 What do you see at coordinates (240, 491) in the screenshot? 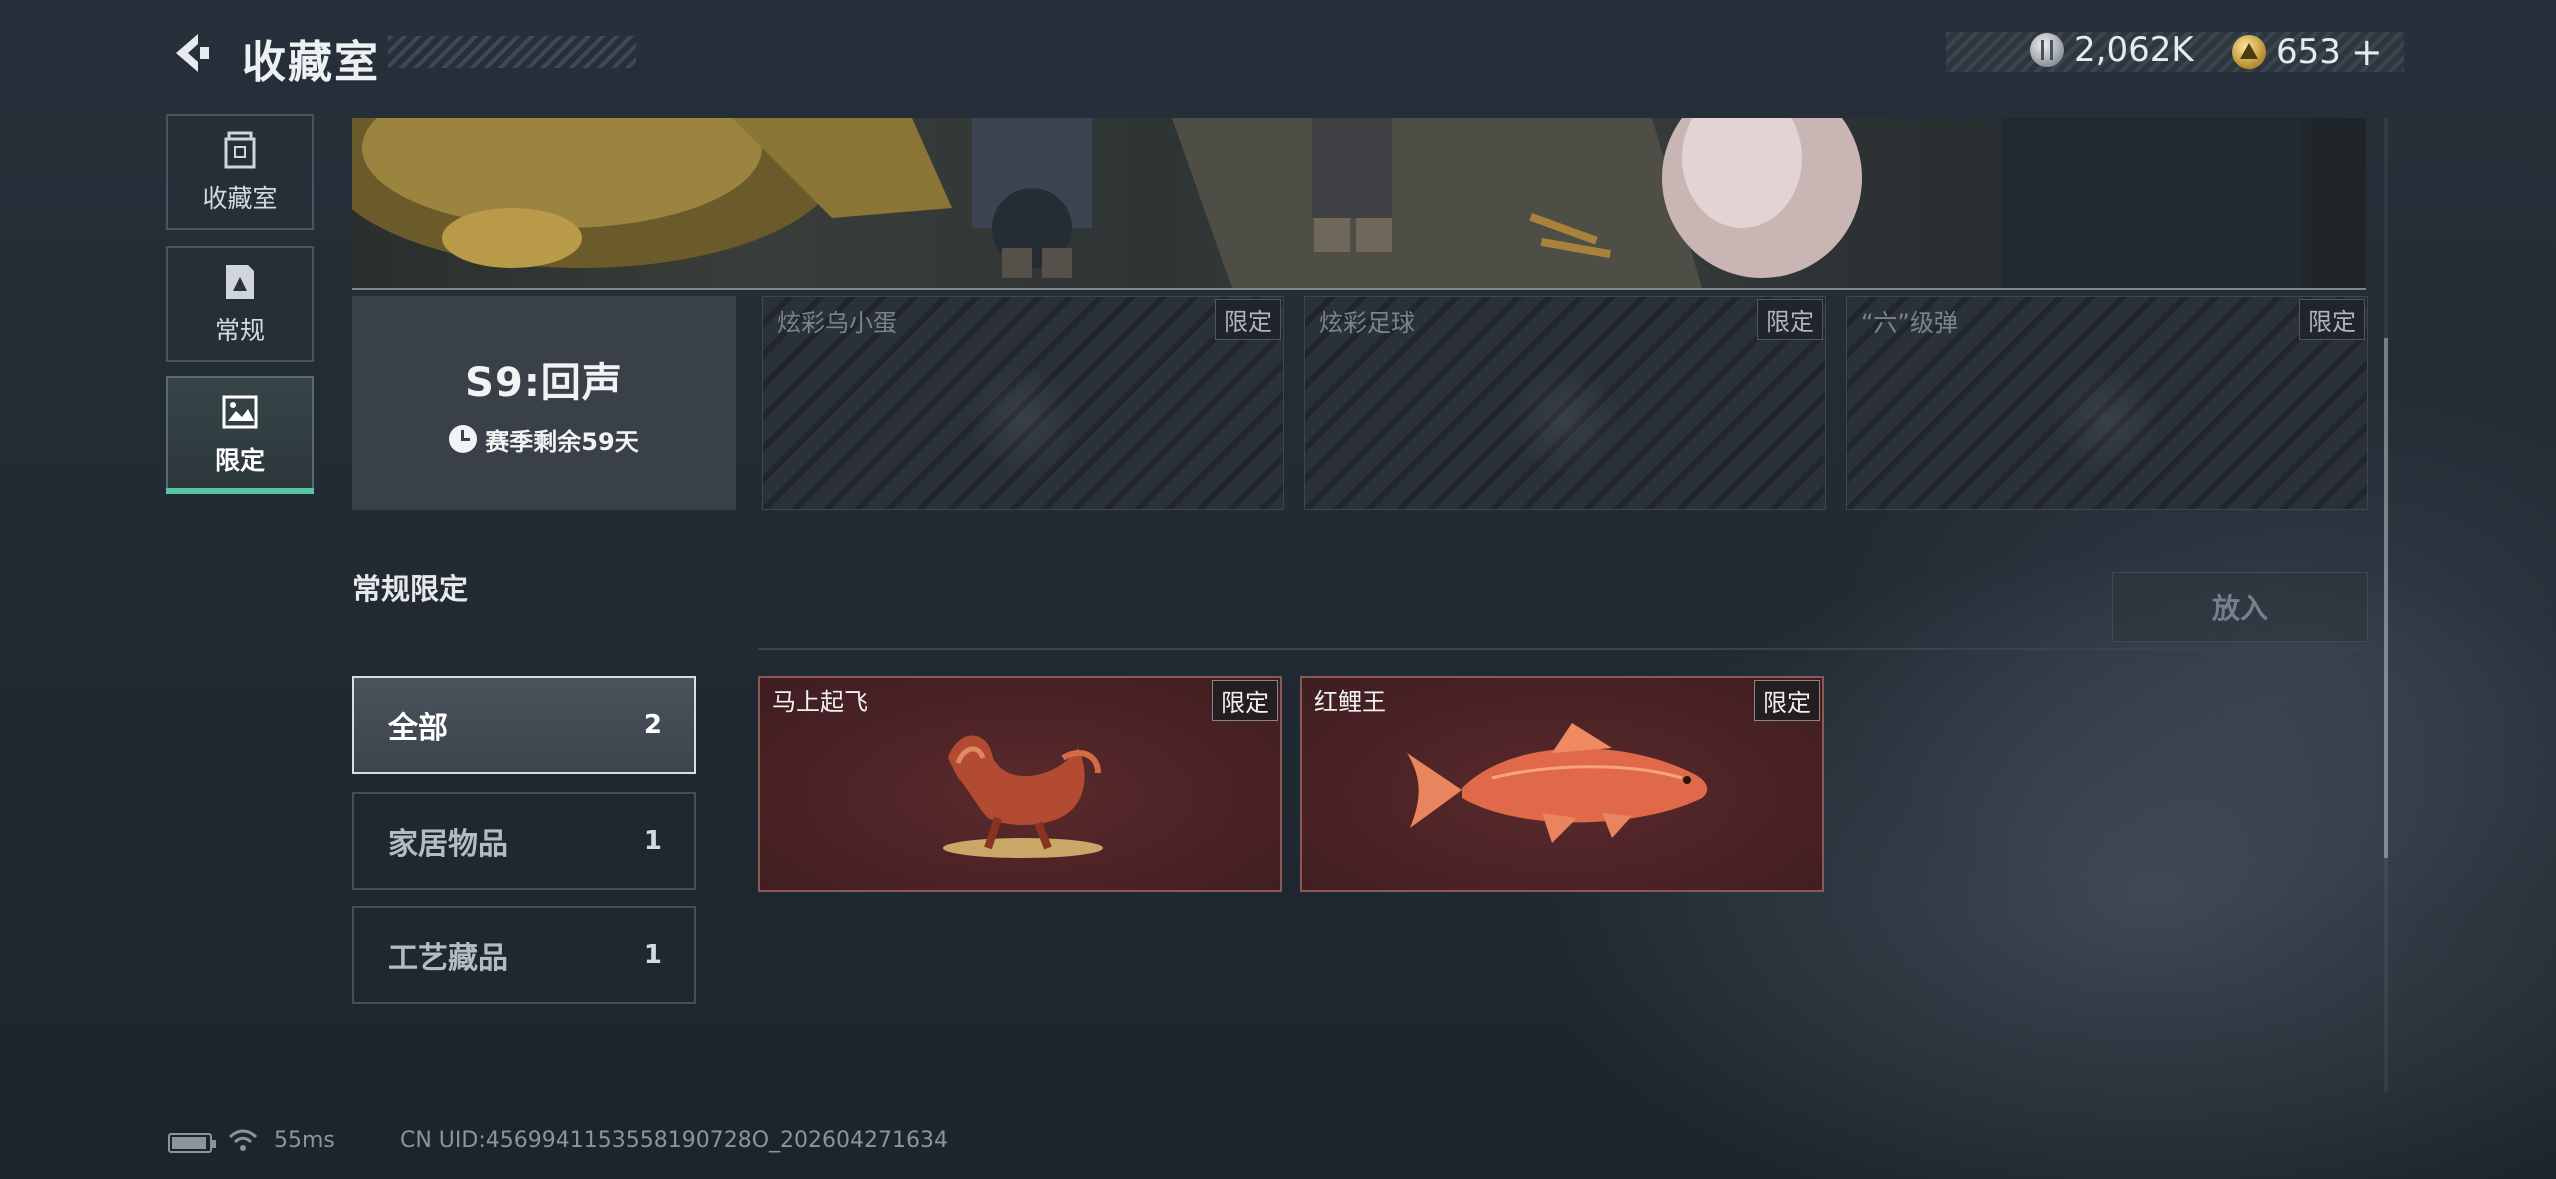
I see `nav-active-indicator` at bounding box center [240, 491].